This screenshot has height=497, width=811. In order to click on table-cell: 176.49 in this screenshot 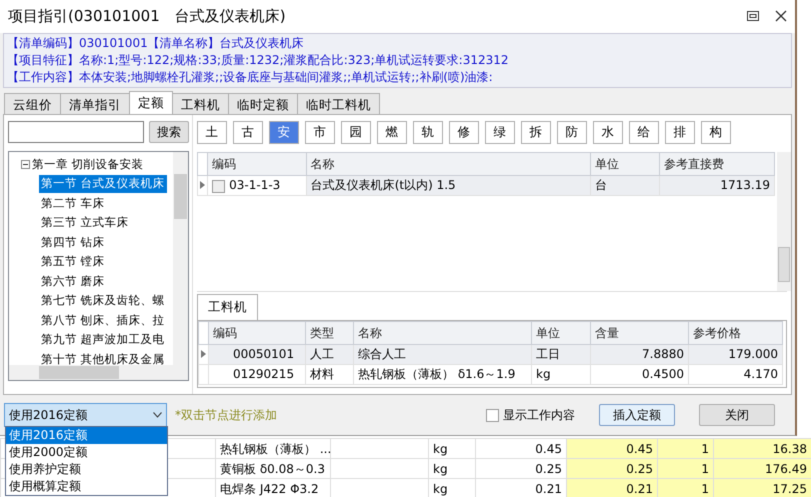, I will do `click(762, 468)`.